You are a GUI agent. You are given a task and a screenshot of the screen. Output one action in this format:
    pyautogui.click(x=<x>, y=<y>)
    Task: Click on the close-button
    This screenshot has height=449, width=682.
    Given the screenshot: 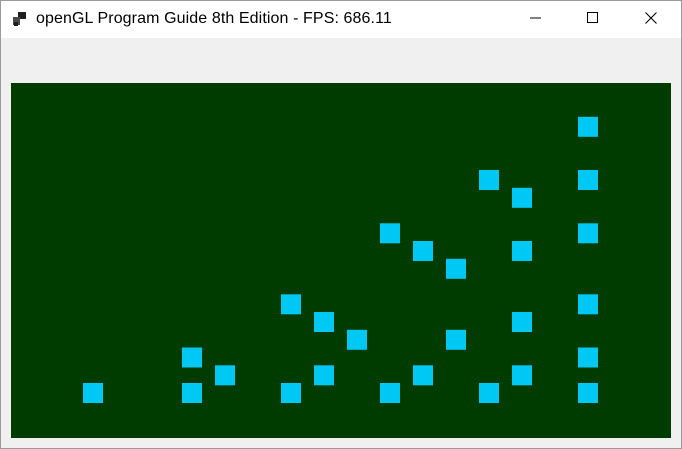 What is the action you would take?
    pyautogui.click(x=651, y=19)
    